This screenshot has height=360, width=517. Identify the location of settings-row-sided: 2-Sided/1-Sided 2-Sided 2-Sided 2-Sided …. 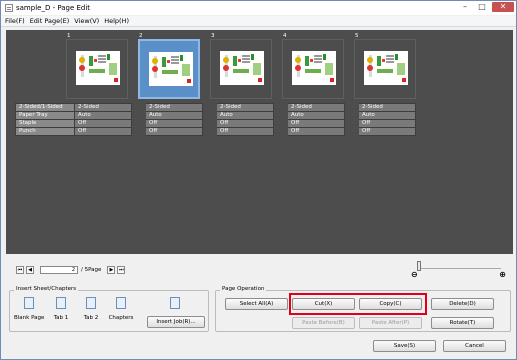
(215, 107).